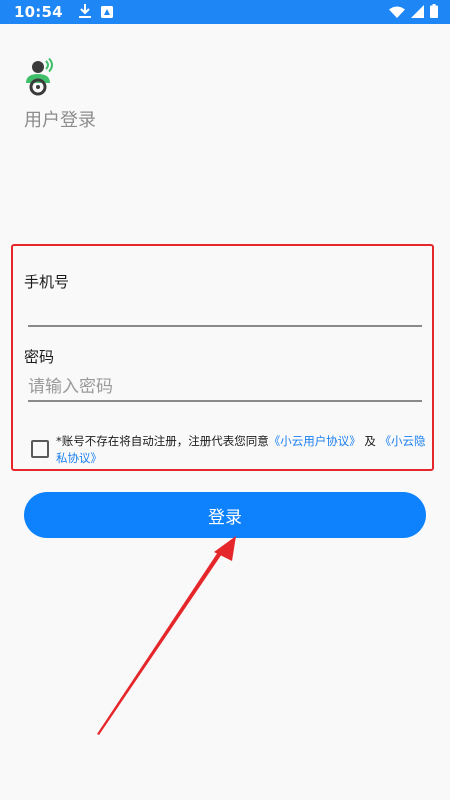 This screenshot has height=800, width=450. I want to click on agreement-and: 及, so click(370, 441).